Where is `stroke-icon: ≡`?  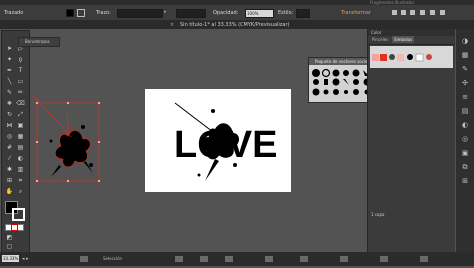 stroke-icon: ≡ is located at coordinates (465, 97).